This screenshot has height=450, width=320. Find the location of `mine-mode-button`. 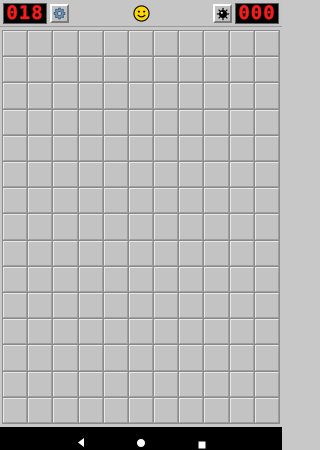

mine-mode-button is located at coordinates (222, 13).